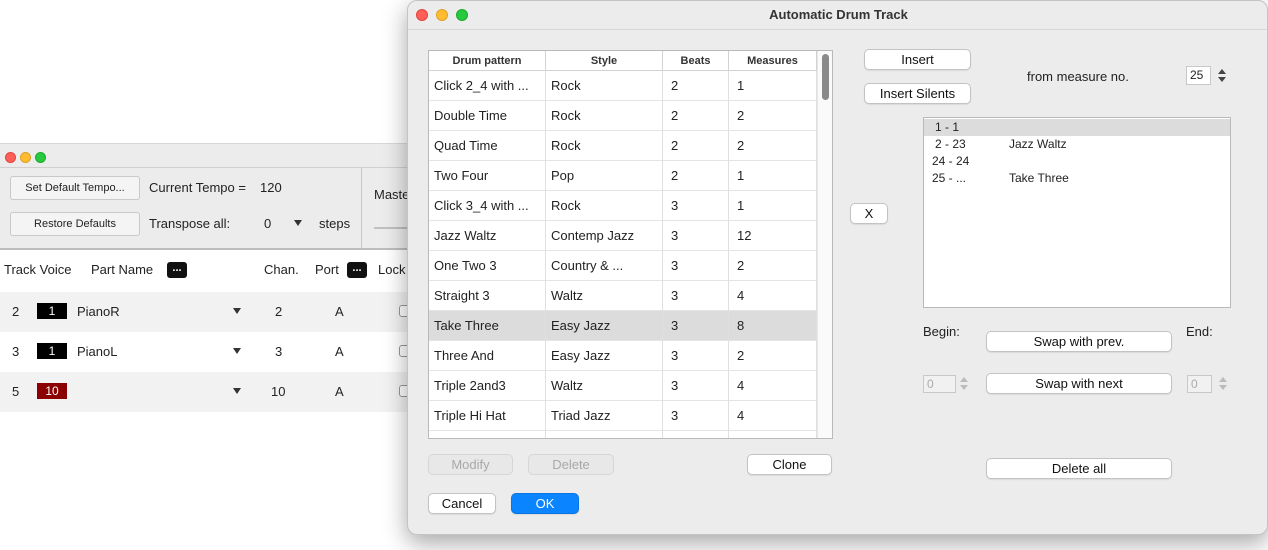 The height and width of the screenshot is (550, 1268). I want to click on table-row: Click 3_4 with ... Rock 3 1, so click(623, 206).